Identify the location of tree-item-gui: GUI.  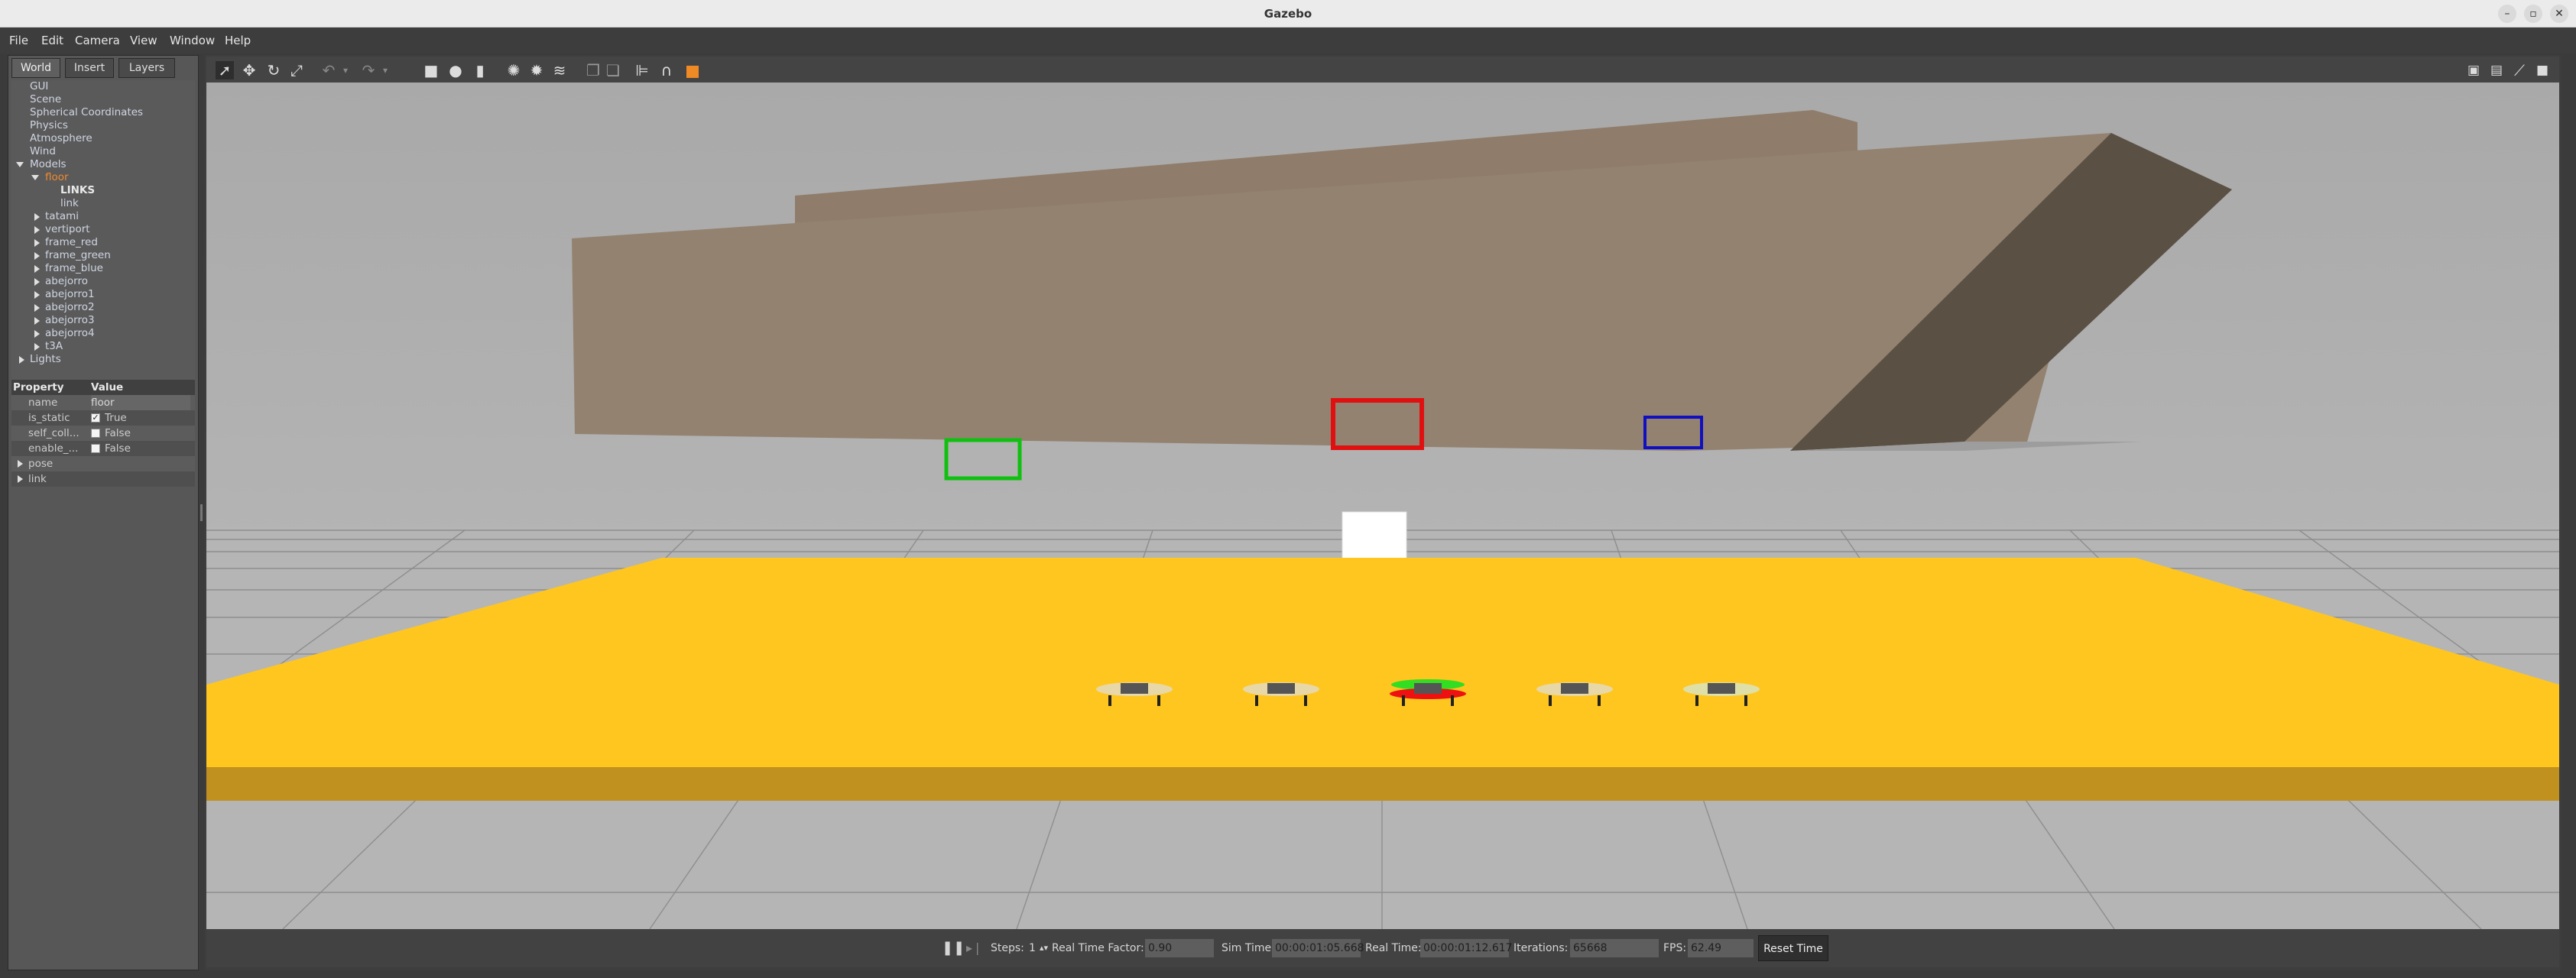
(39, 86).